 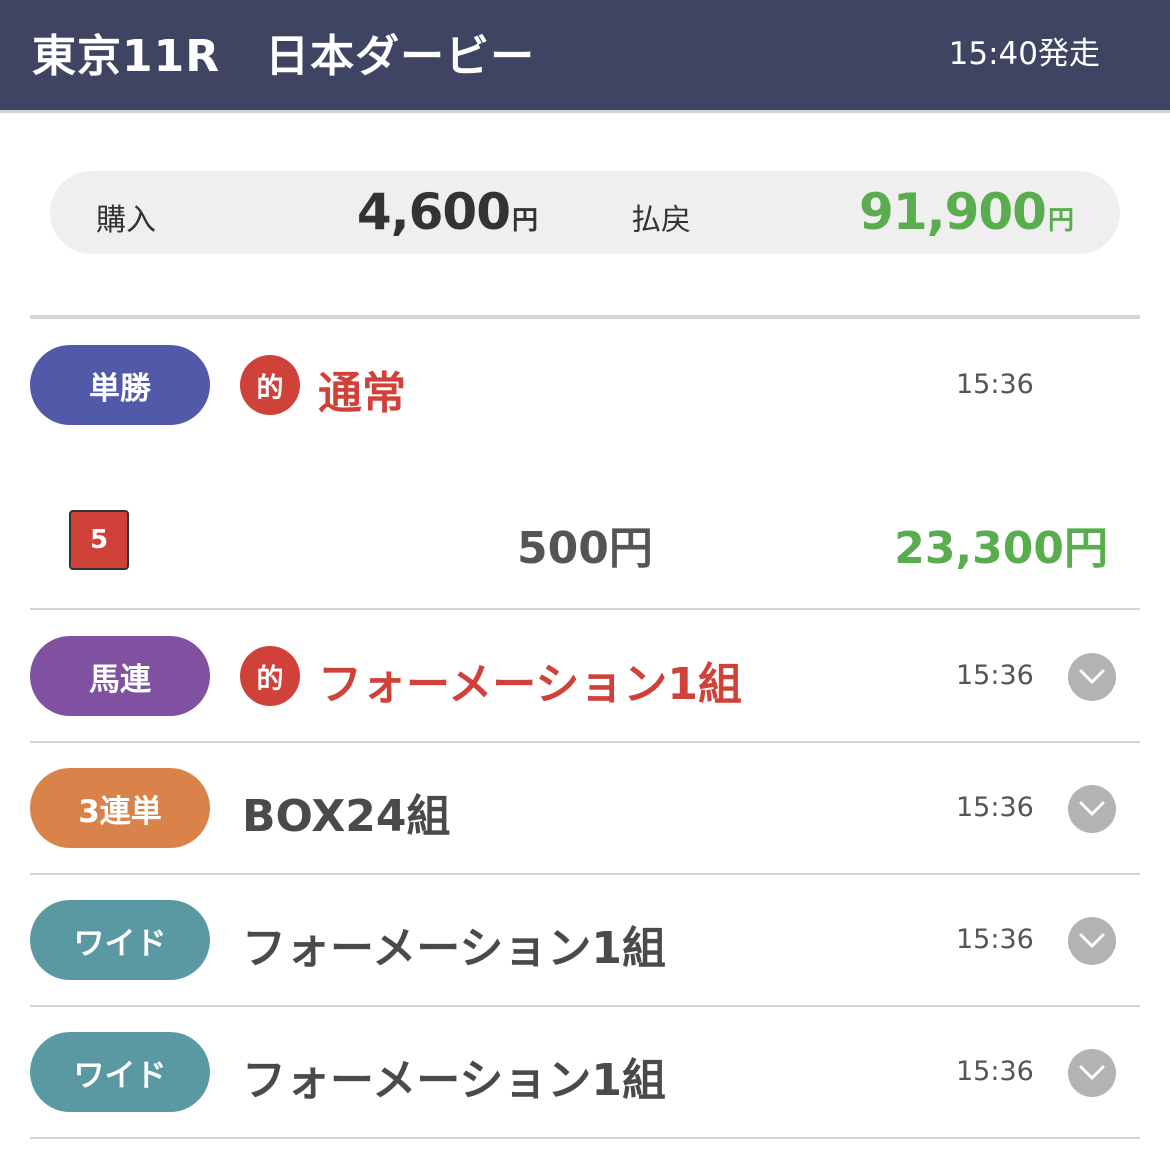 What do you see at coordinates (120, 808) in the screenshot?
I see `bet-type-pill: 3連単` at bounding box center [120, 808].